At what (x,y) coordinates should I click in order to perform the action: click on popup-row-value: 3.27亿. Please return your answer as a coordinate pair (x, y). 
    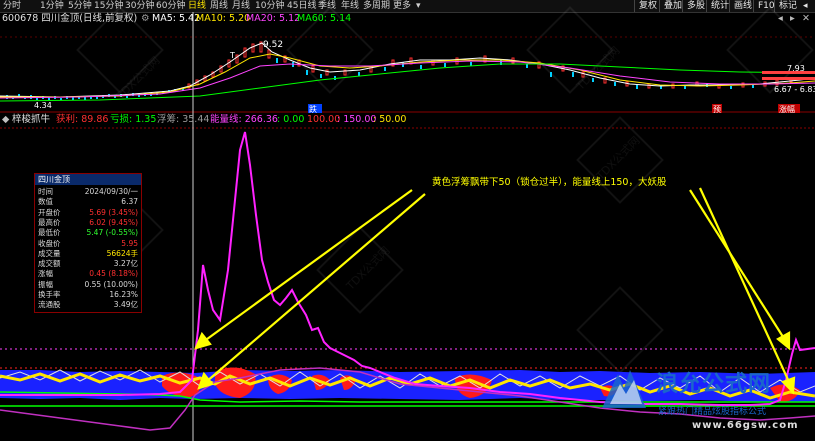
    Looking at the image, I should click on (125, 264).